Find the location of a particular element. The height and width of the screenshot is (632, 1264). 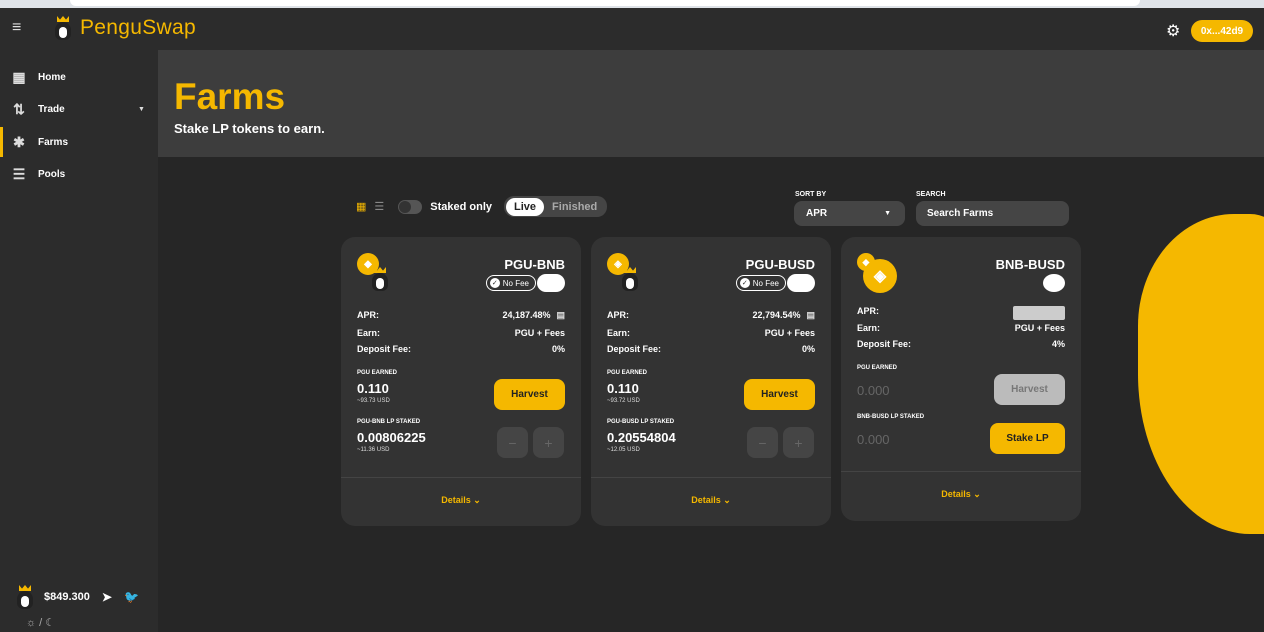

sidebar-item-pools: ☰ Pools is located at coordinates (79, 174).